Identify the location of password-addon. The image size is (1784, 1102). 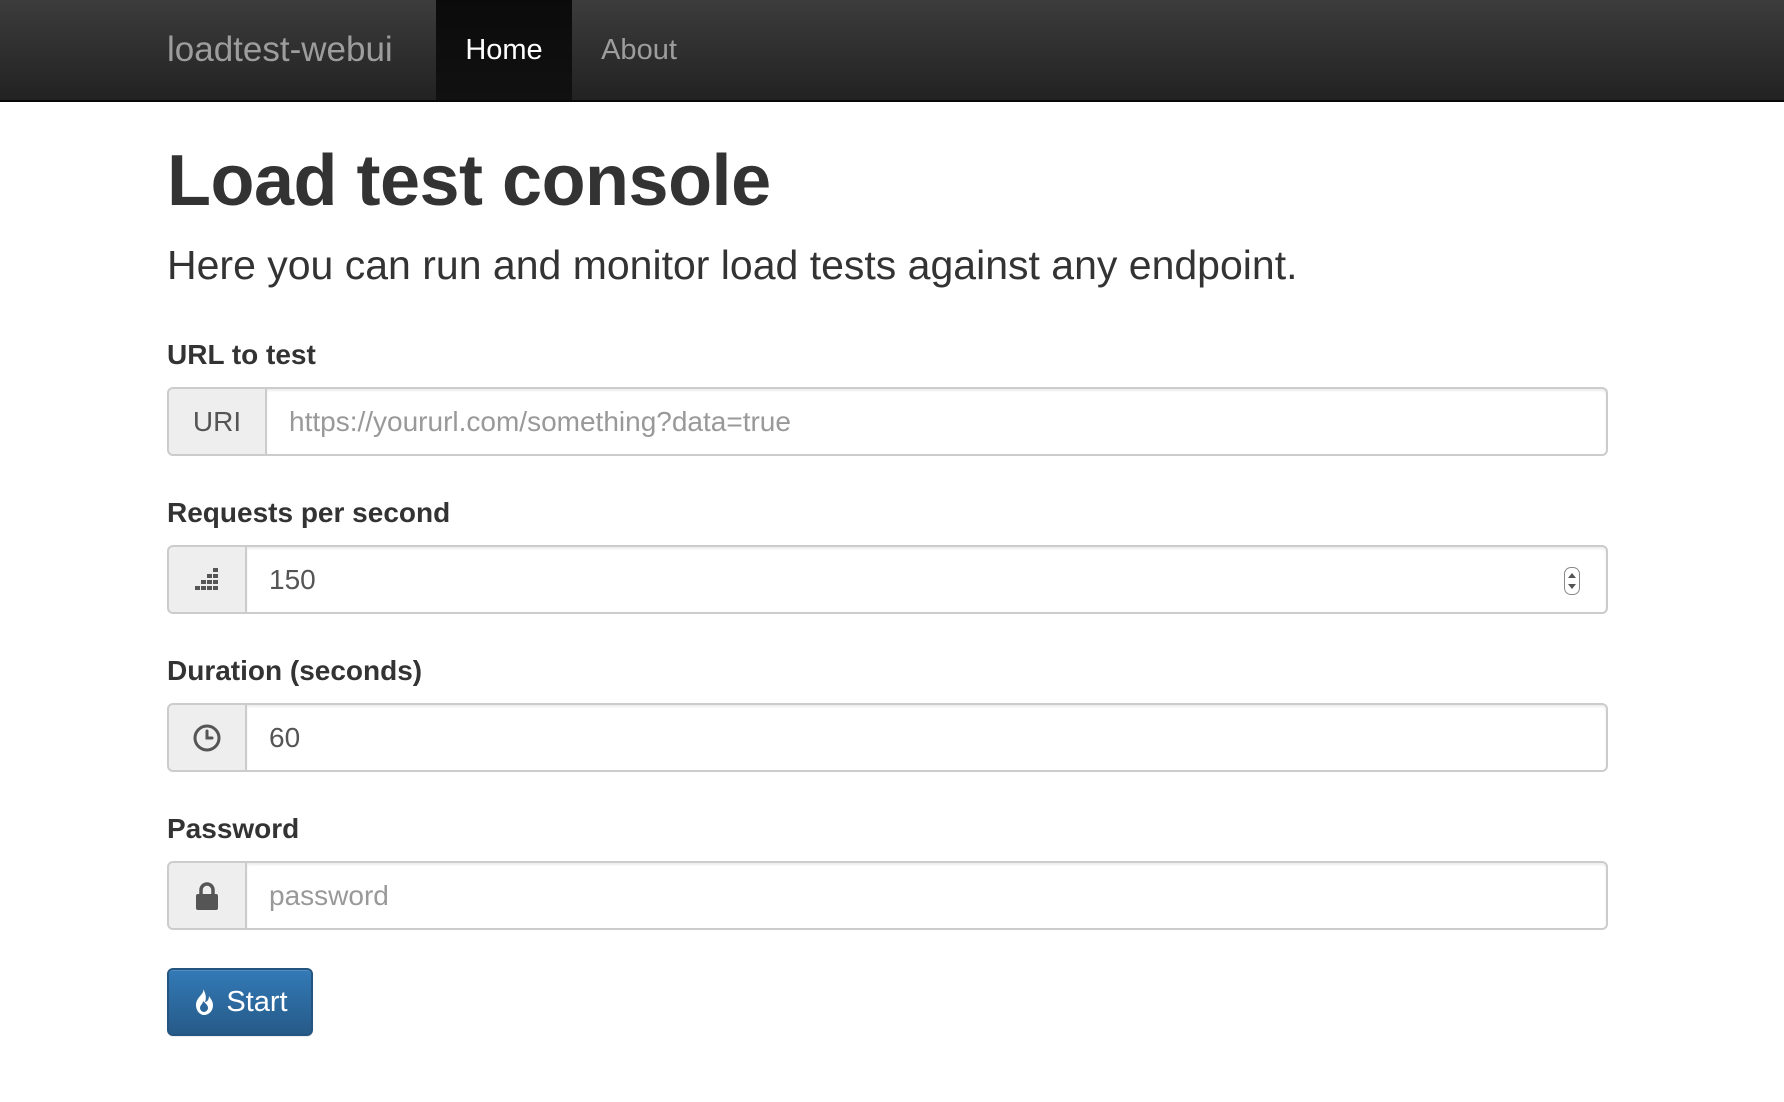
(207, 895).